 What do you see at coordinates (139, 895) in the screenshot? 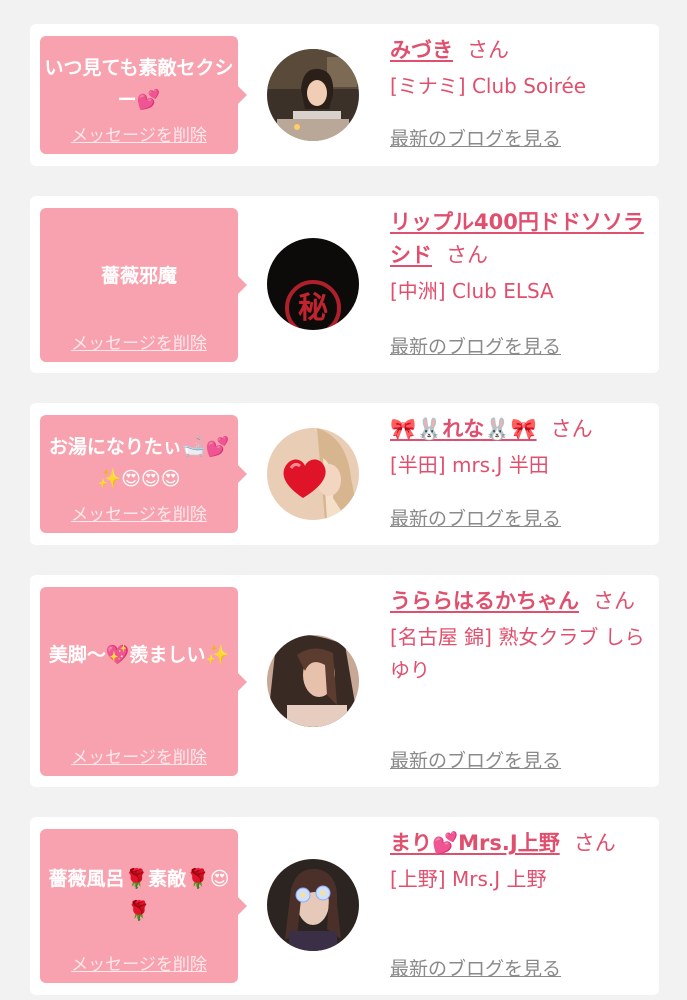
I see `message-text: 薔薇風呂🌹素敵🌹😍🌹` at bounding box center [139, 895].